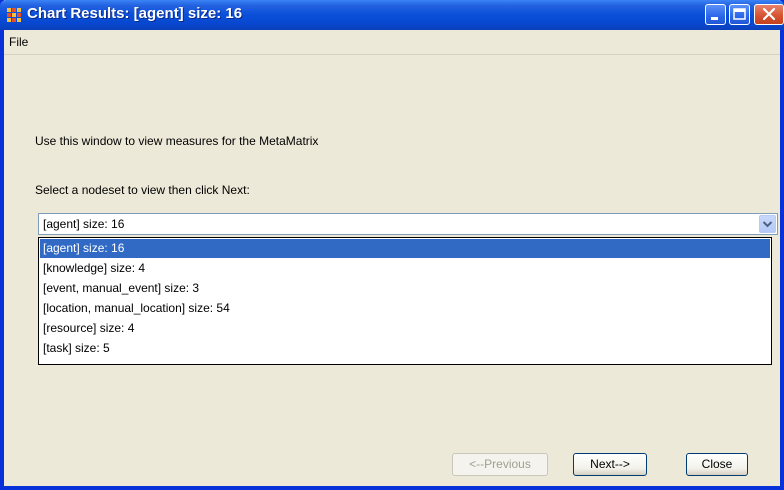 This screenshot has width=784, height=490. What do you see at coordinates (14, 15) in the screenshot?
I see `ora-grid-icon` at bounding box center [14, 15].